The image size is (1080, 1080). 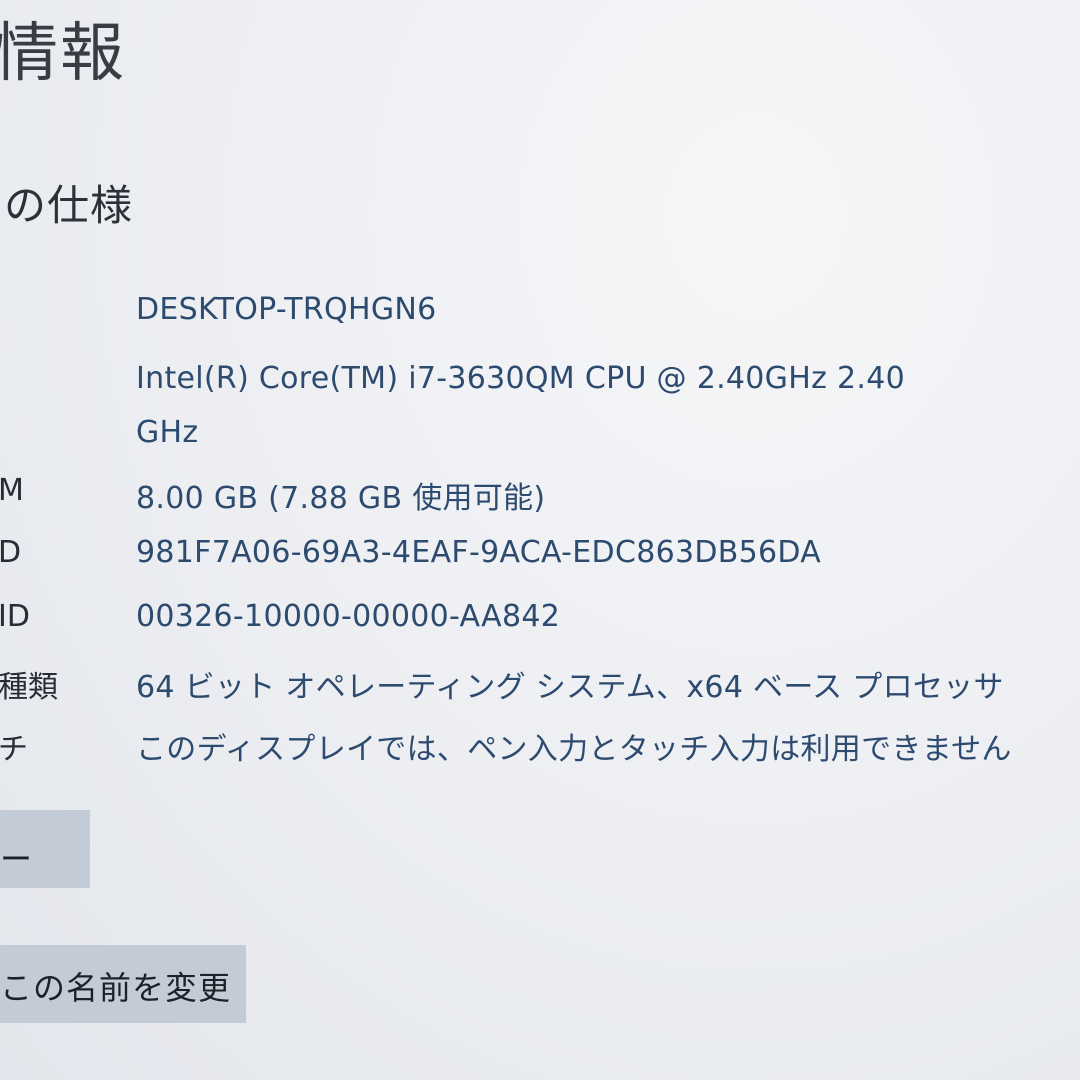 I want to click on pen-touch-value: このディスプレイでは、ペン入力とタッチ入力は利用できません, so click(x=574, y=749).